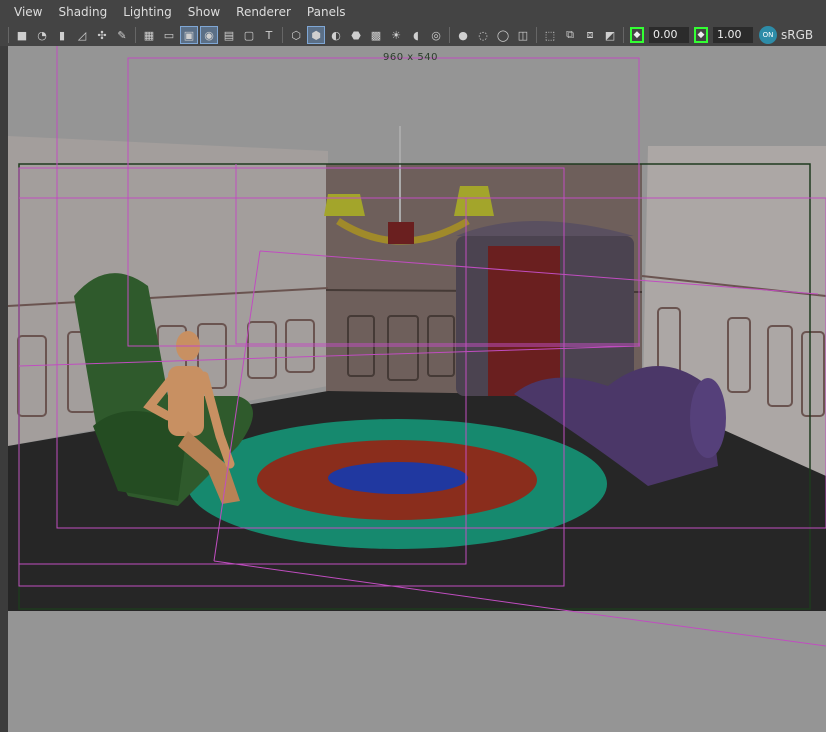 The width and height of the screenshot is (826, 732). I want to click on menu-renderer: Renderer, so click(263, 12).